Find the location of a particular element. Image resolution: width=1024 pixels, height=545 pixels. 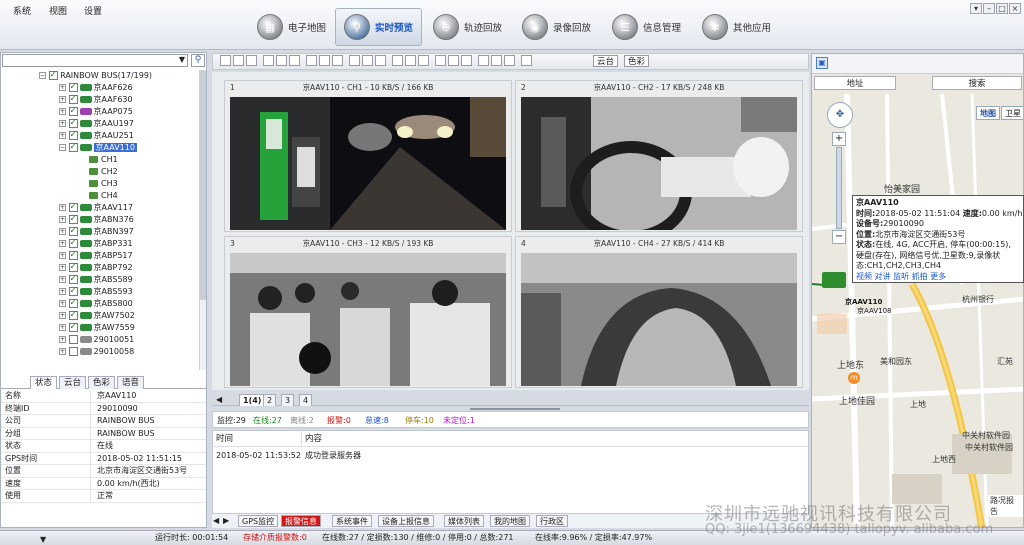

tree-vehicle: + 京ABS589 is located at coordinates (99, 279).